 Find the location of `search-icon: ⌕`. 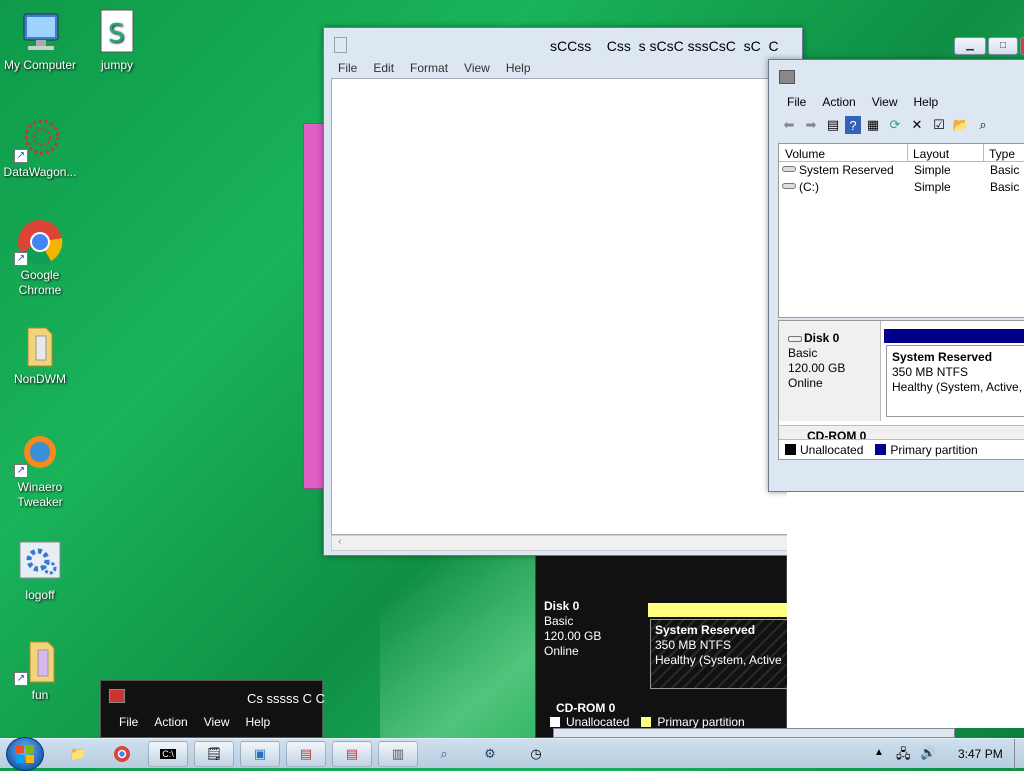

search-icon: ⌕ is located at coordinates (983, 125).